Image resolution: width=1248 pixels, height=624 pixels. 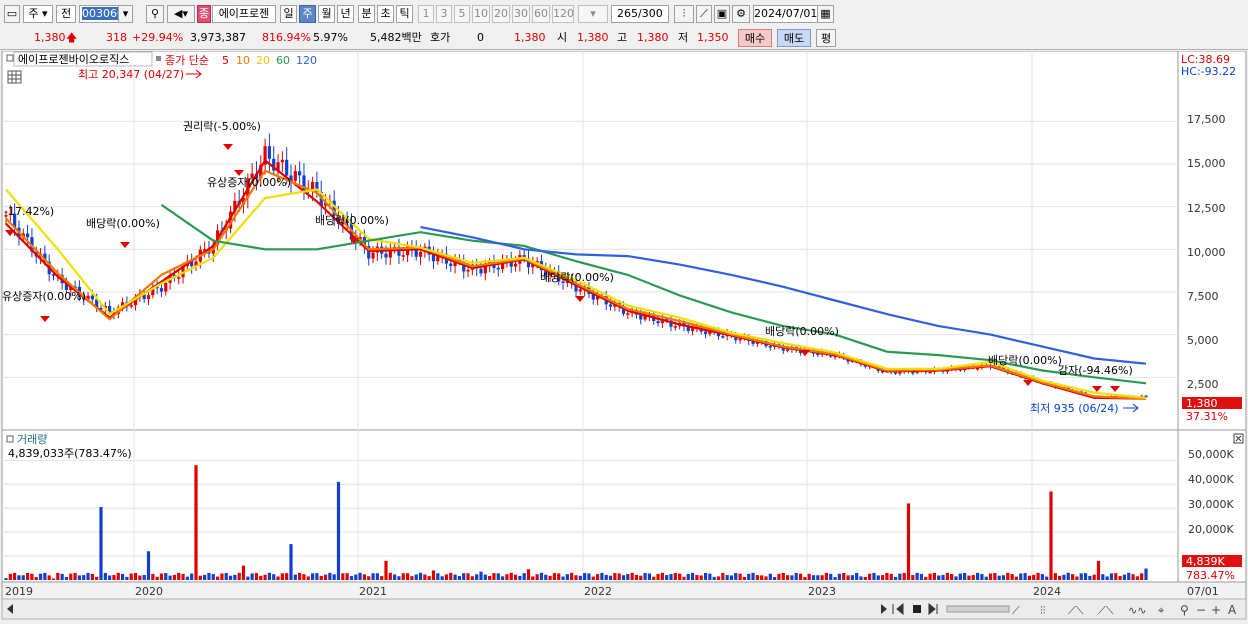 What do you see at coordinates (593, 14) in the screenshot?
I see `custom-period-select: ▾` at bounding box center [593, 14].